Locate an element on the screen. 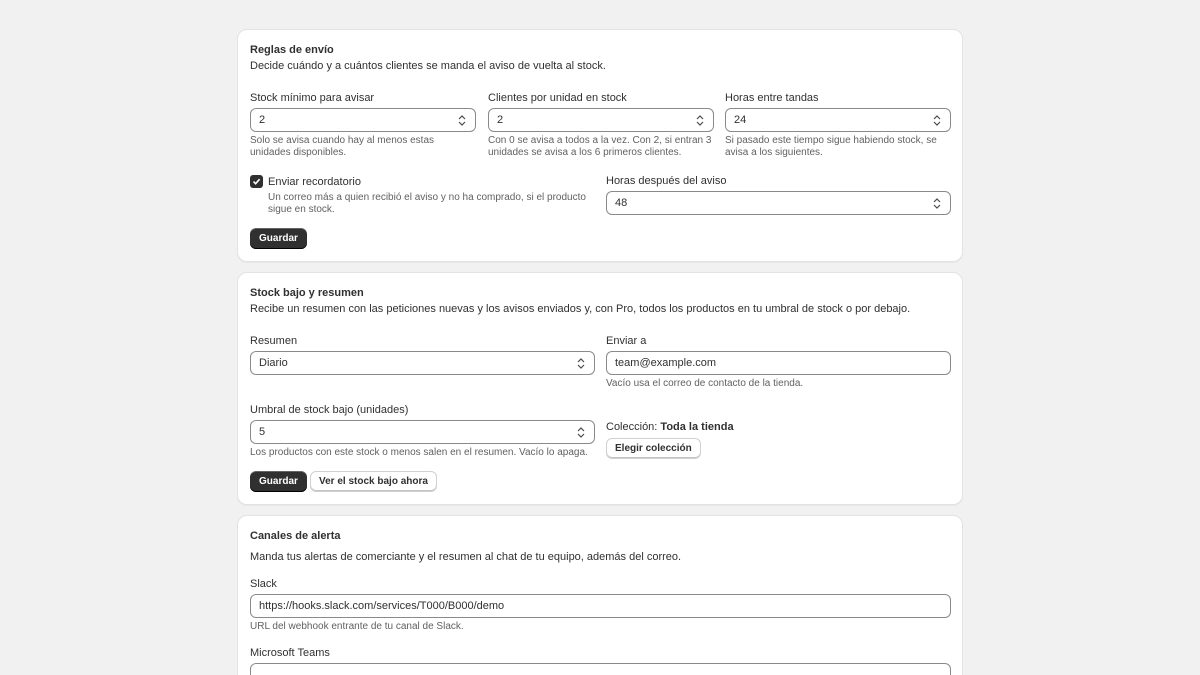 Image resolution: width=1200 pixels, height=675 pixels. collection-line: Colección: Toda la tienda is located at coordinates (670, 427).